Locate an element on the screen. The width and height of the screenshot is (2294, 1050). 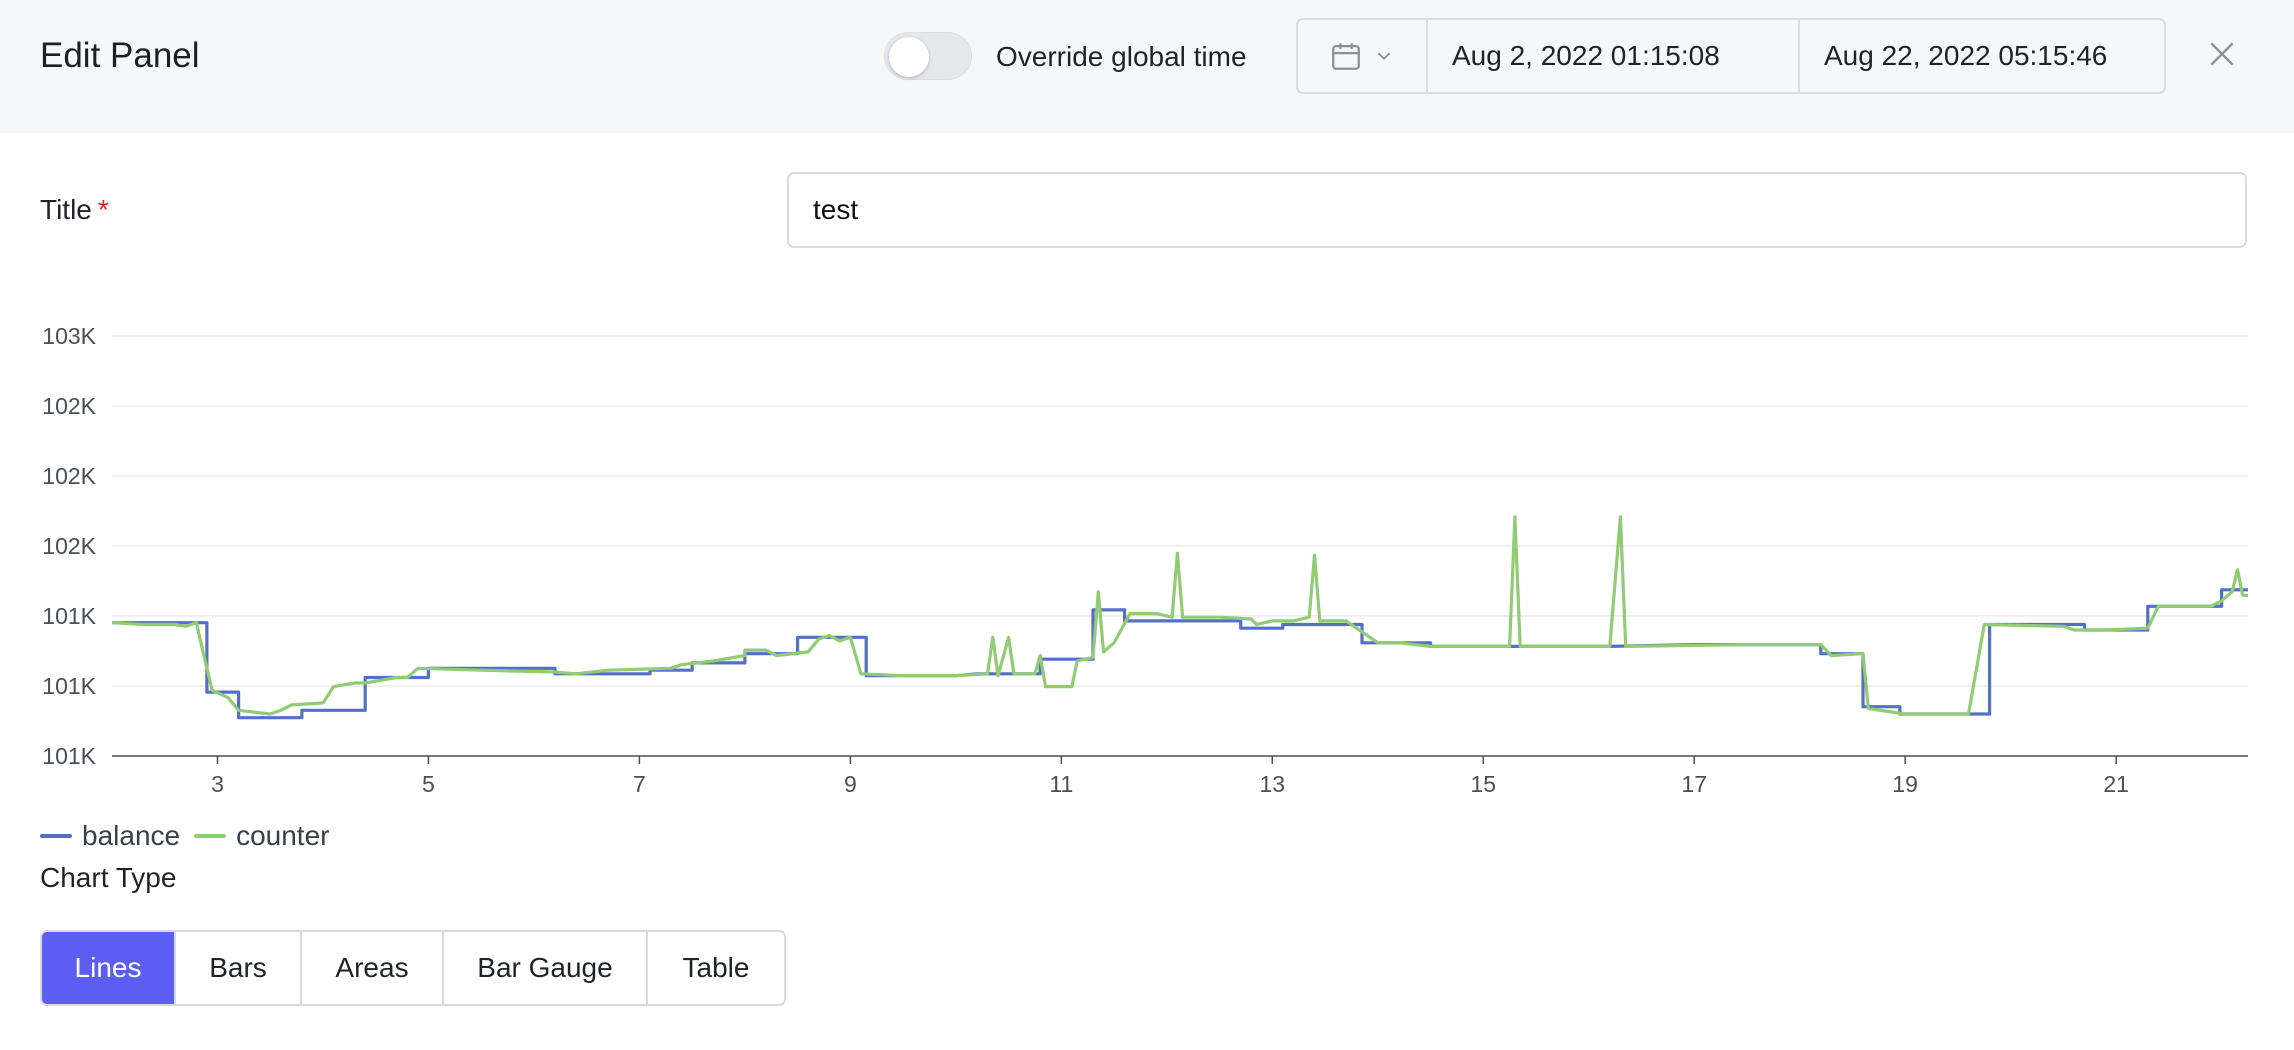
title-label-text: Title is located at coordinates (66, 209).